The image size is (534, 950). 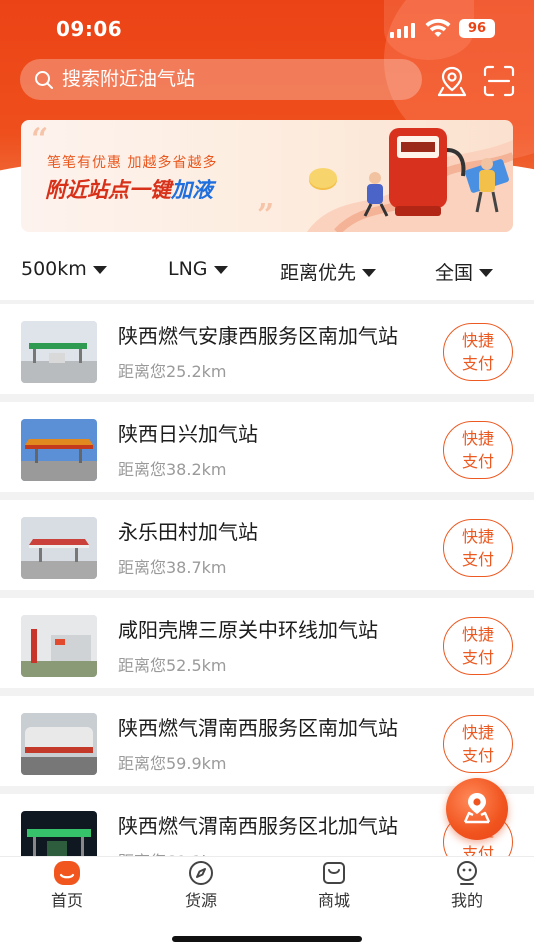 I want to click on promo-banner: “ 笔笔有优惠 加越多省越多 附近站点一键加液 ”, so click(x=267, y=176).